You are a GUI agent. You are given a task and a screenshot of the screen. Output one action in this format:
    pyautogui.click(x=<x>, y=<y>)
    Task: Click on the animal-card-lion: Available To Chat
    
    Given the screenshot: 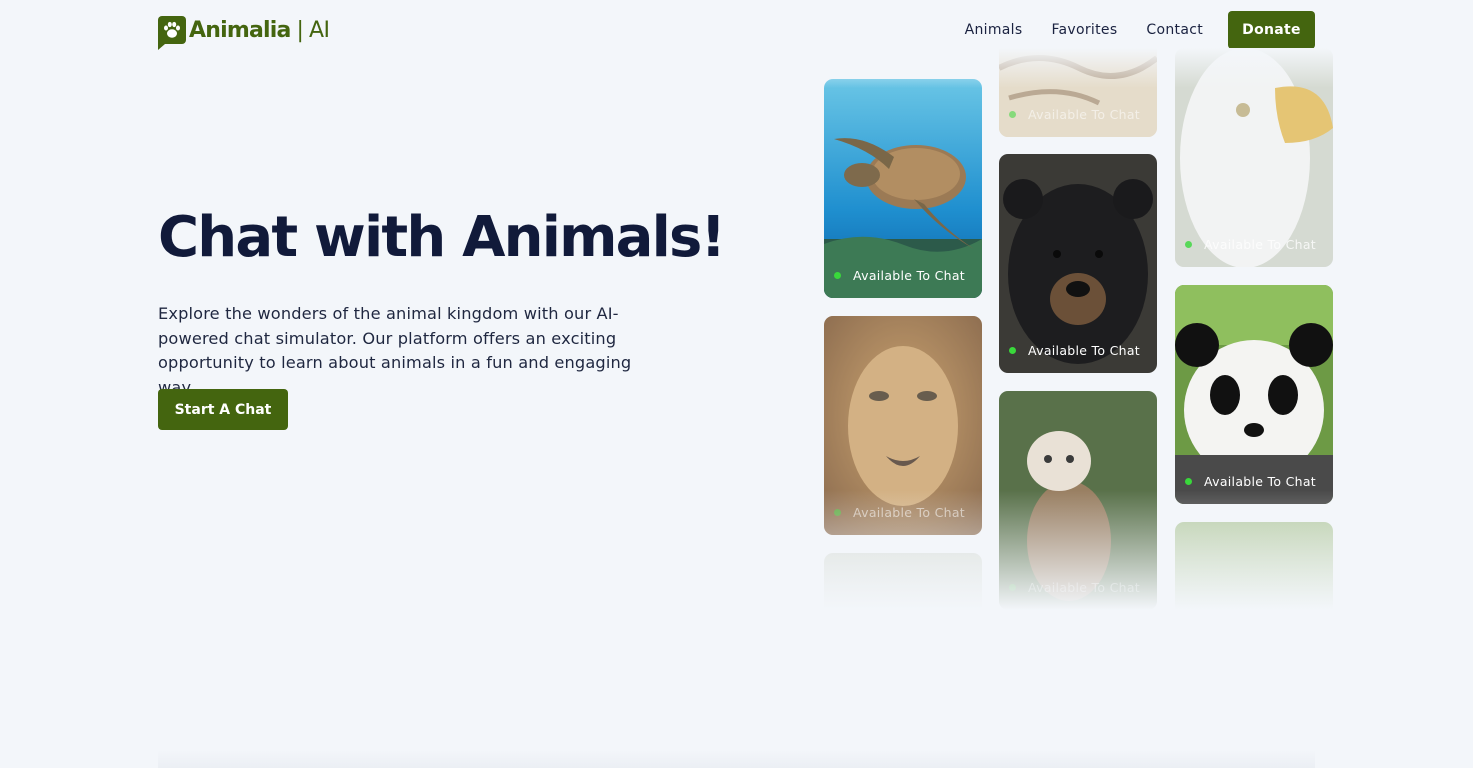 What is the action you would take?
    pyautogui.click(x=903, y=425)
    